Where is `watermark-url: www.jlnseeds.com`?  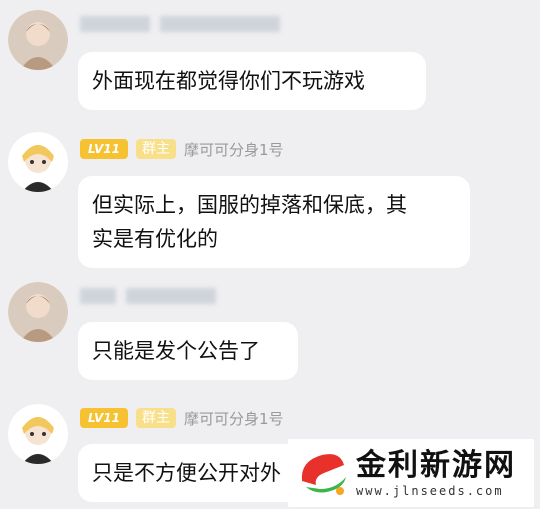
watermark-url: www.jlnseeds.com is located at coordinates (430, 491).